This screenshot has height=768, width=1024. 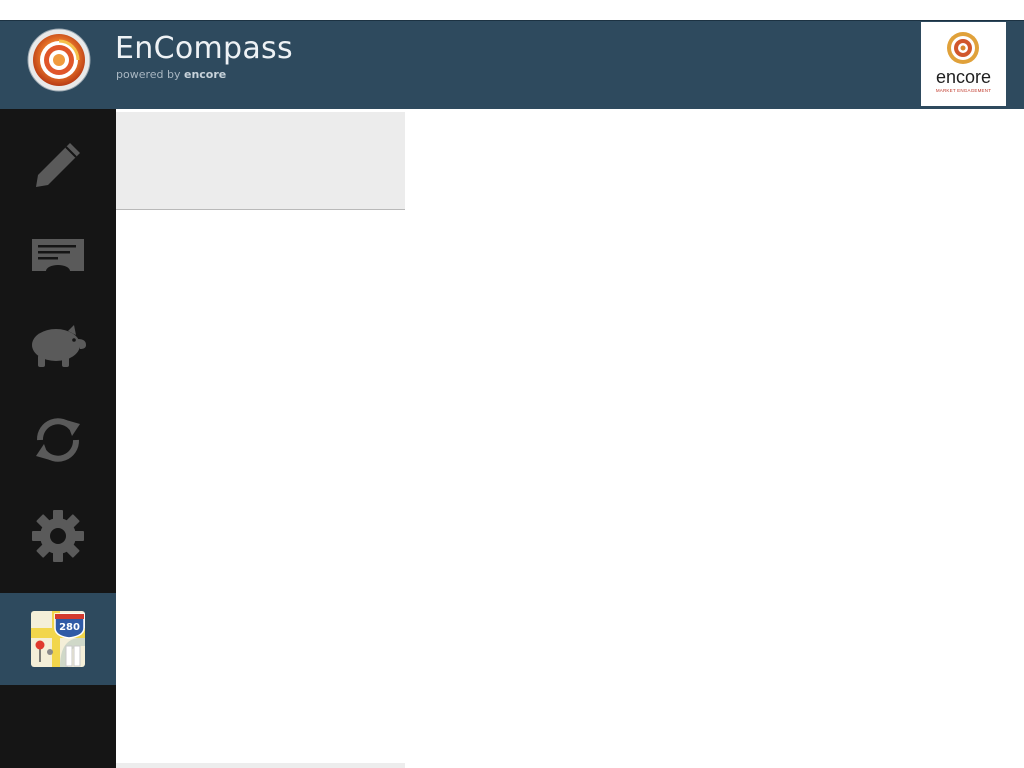 I want to click on partner-logo: encore MARKET ENGAGEMENT, so click(x=963, y=64).